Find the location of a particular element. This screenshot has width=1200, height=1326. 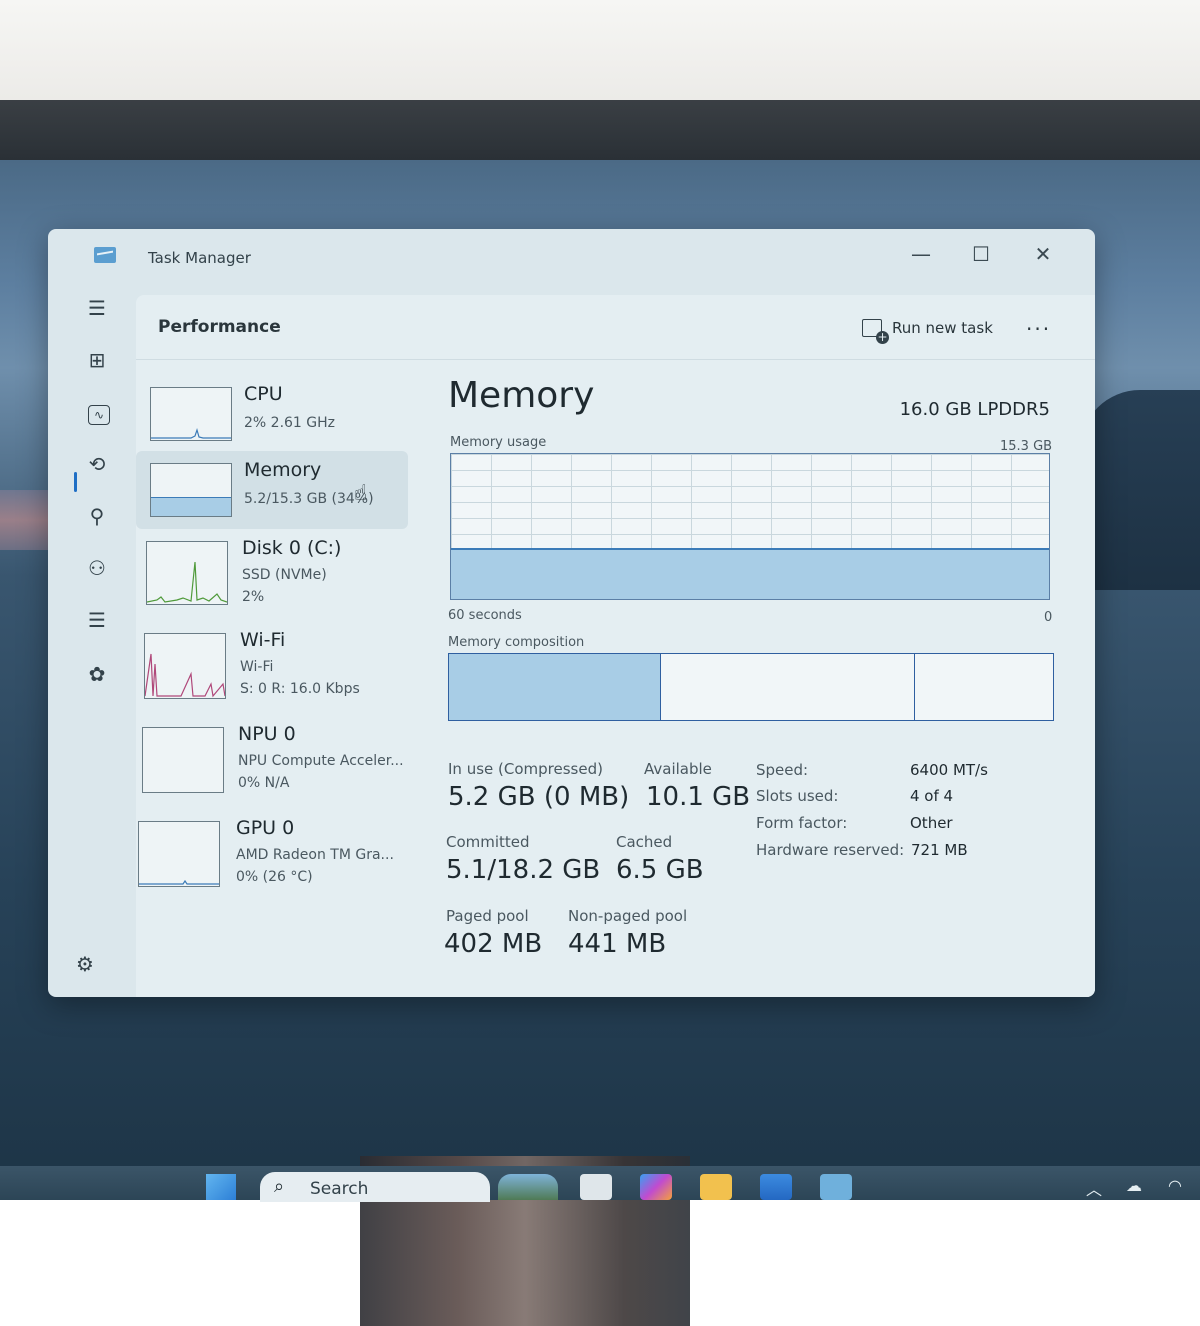

cached-value: 6.5 GB is located at coordinates (660, 870).